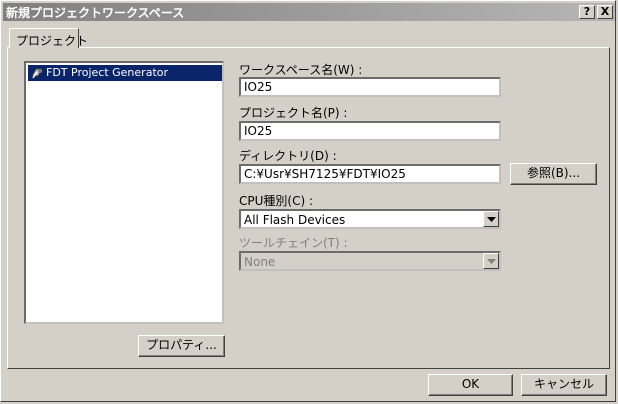 This screenshot has height=404, width=618. I want to click on cpu-type-select: All Flash Devices, so click(370, 219).